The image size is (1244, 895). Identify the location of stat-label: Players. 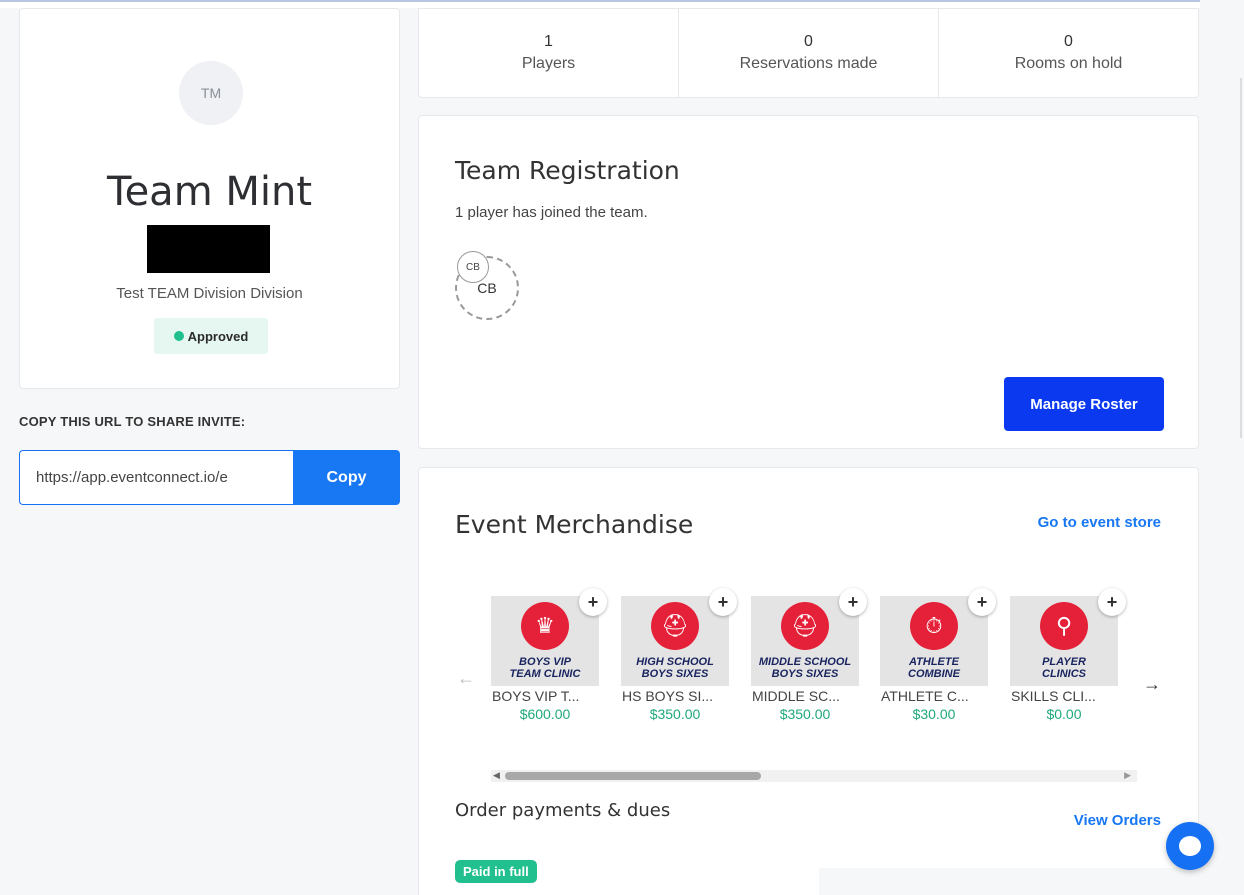
(548, 63).